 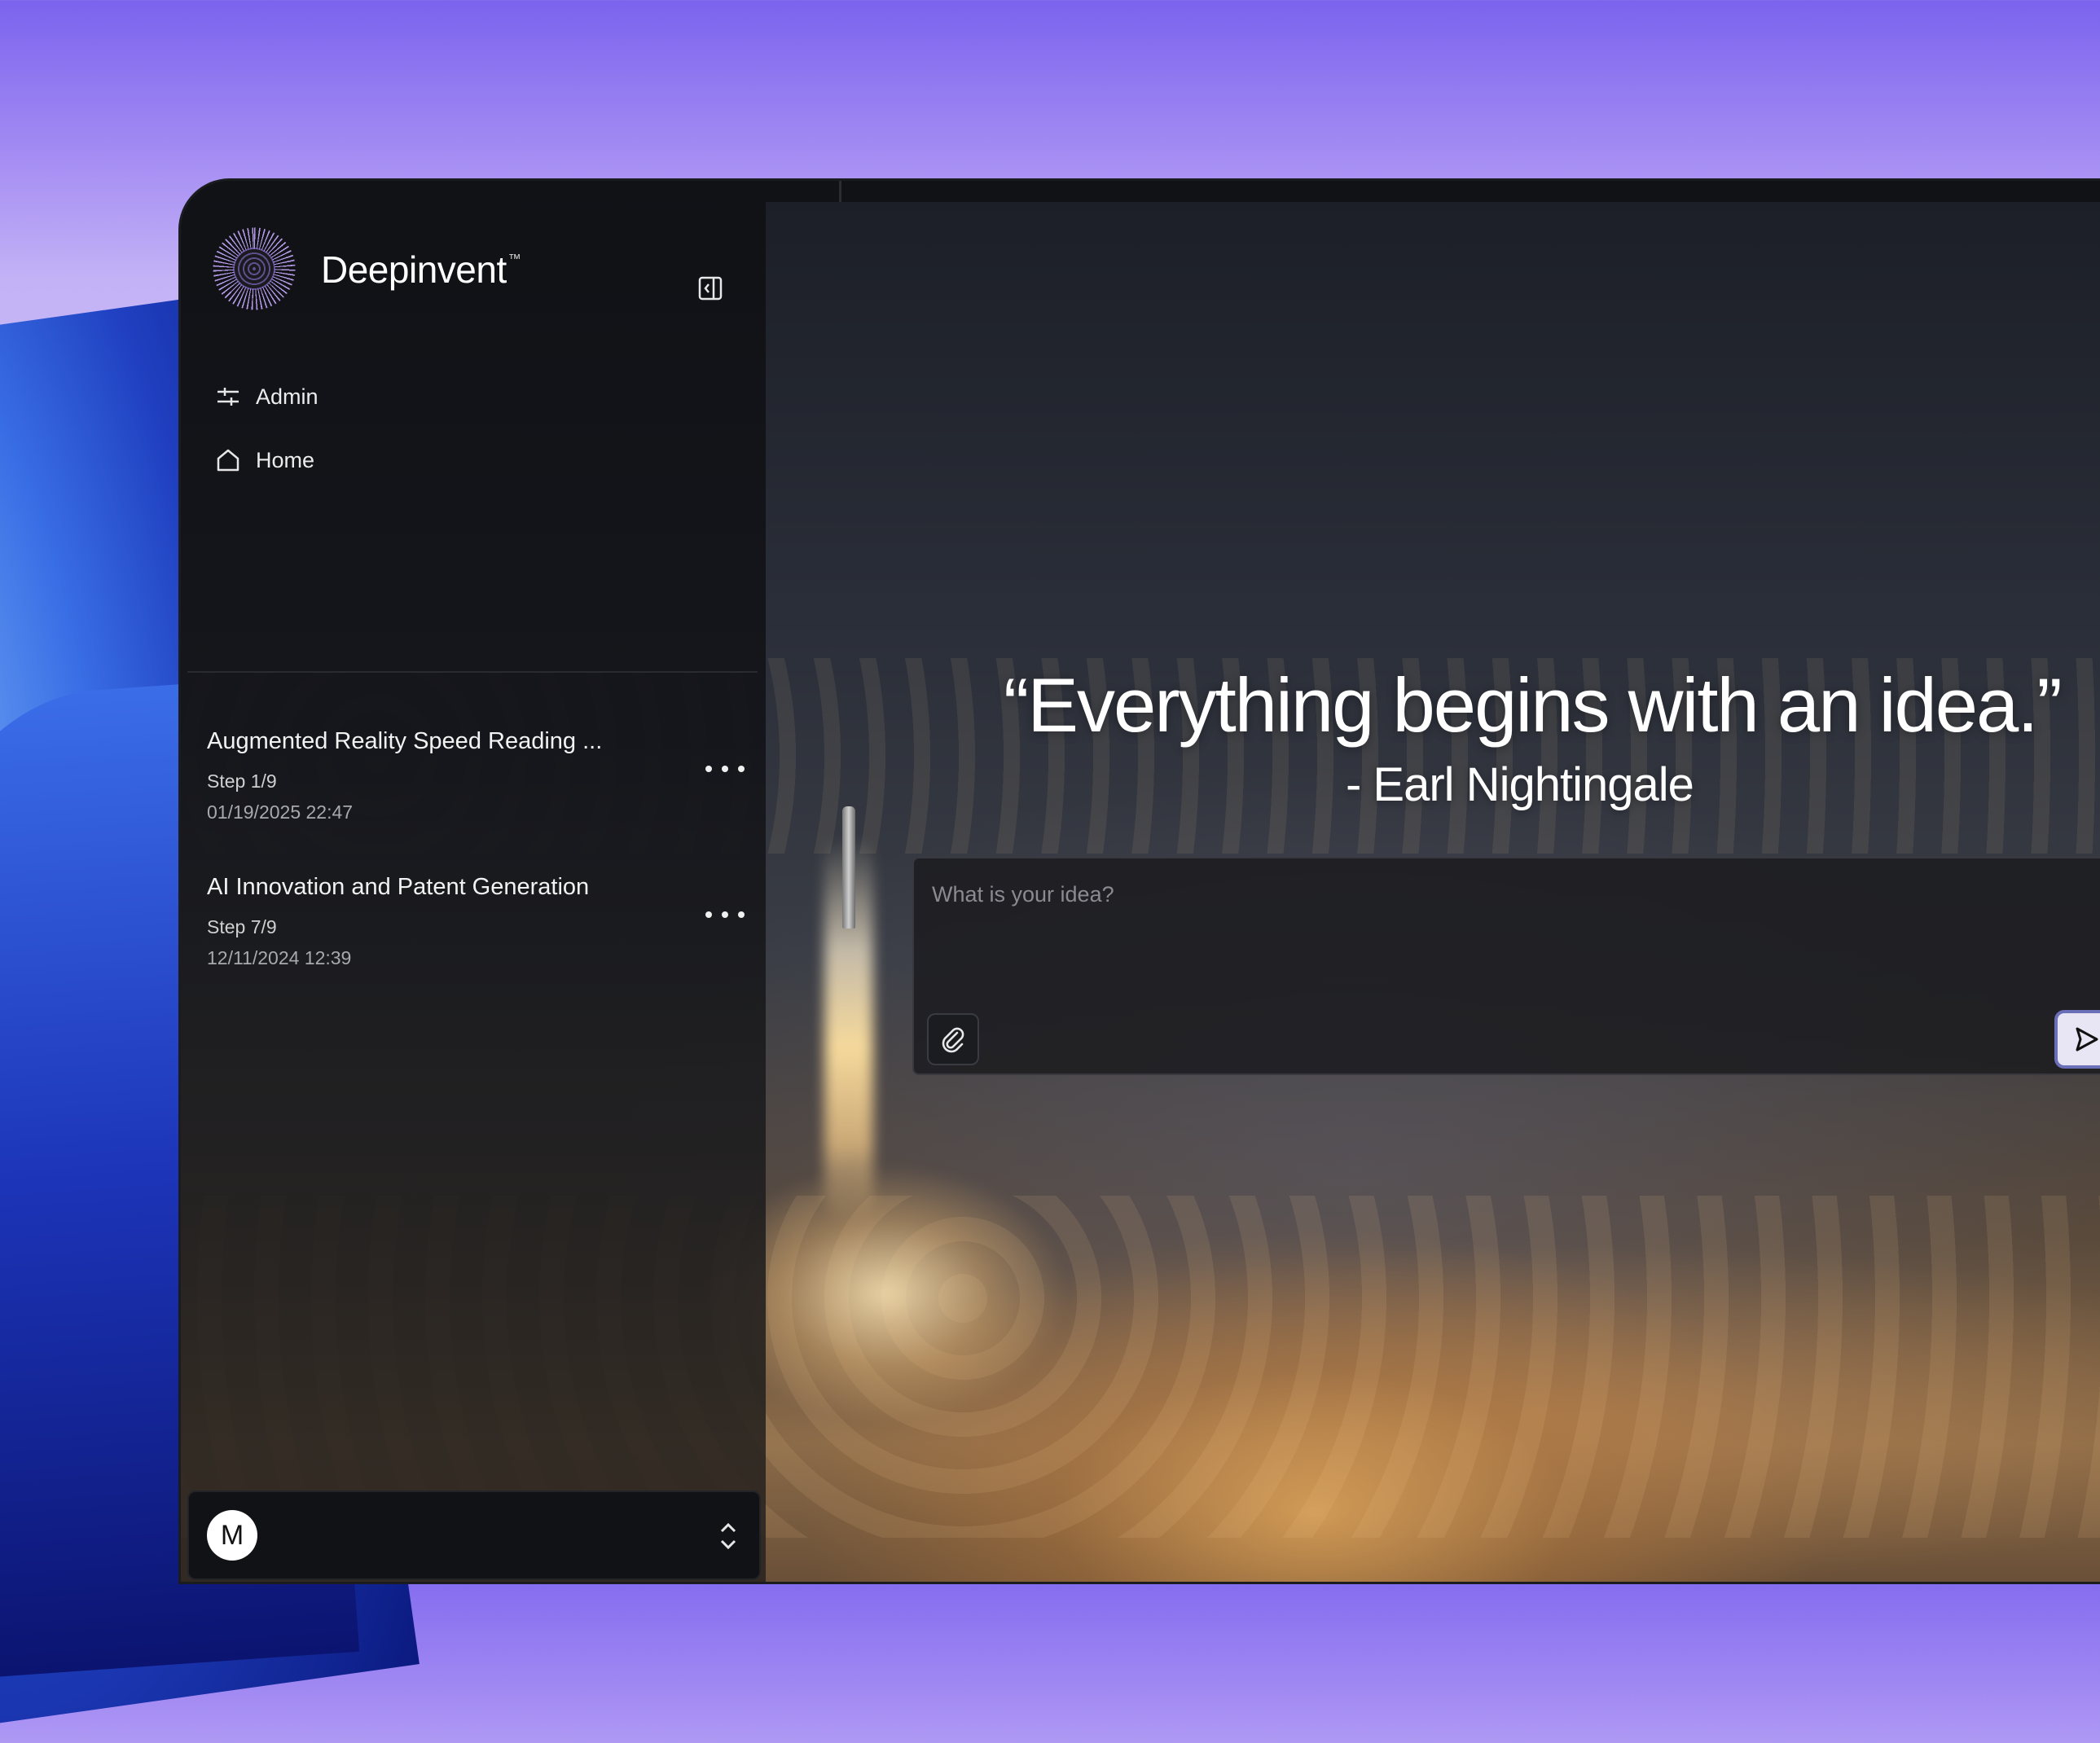 What do you see at coordinates (228, 461) in the screenshot?
I see `home-icon` at bounding box center [228, 461].